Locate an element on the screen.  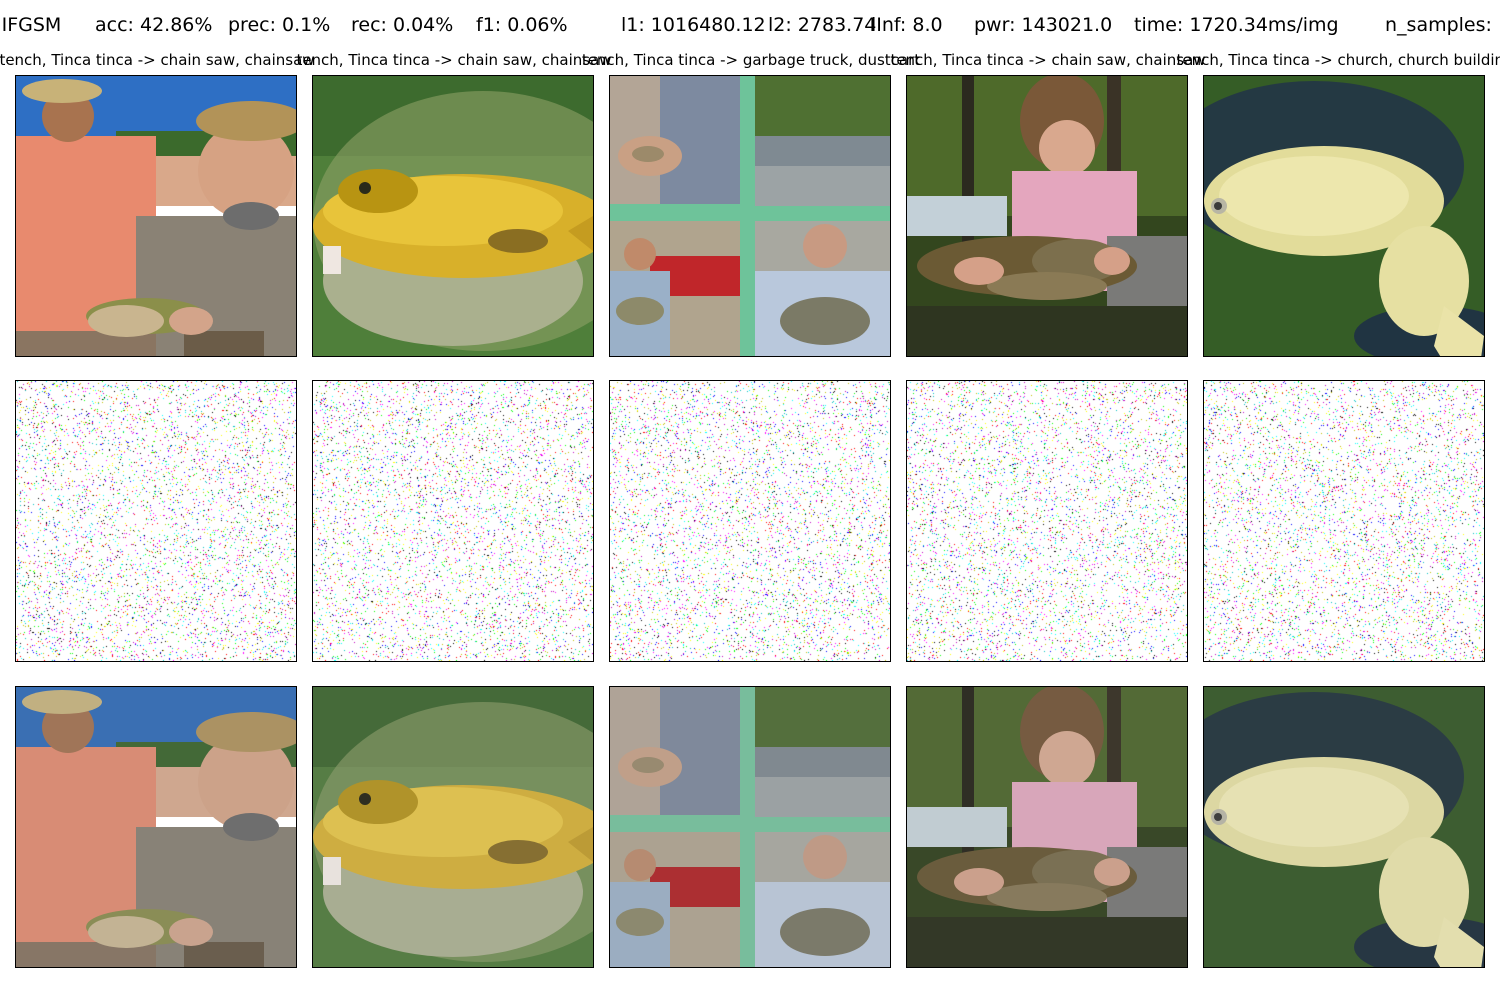
linf-metric: lInf: 8.0 is located at coordinates (907, 25).